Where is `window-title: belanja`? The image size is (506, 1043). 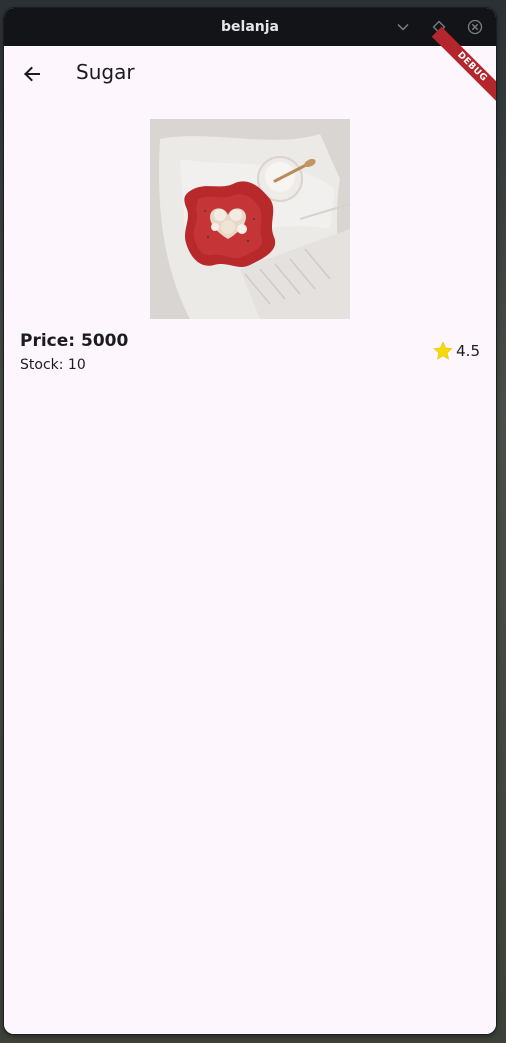
window-title: belanja is located at coordinates (250, 27).